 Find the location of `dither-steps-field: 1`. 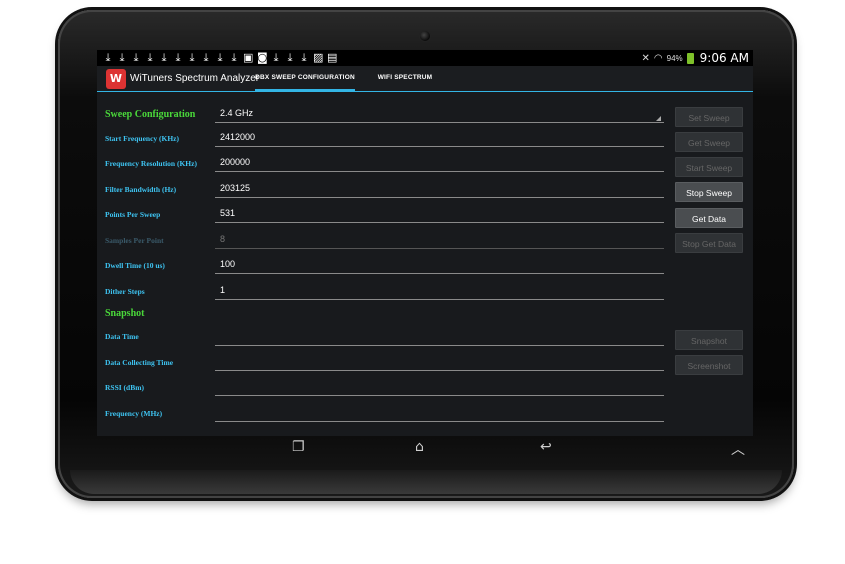

dither-steps-field: 1 is located at coordinates (439, 292).